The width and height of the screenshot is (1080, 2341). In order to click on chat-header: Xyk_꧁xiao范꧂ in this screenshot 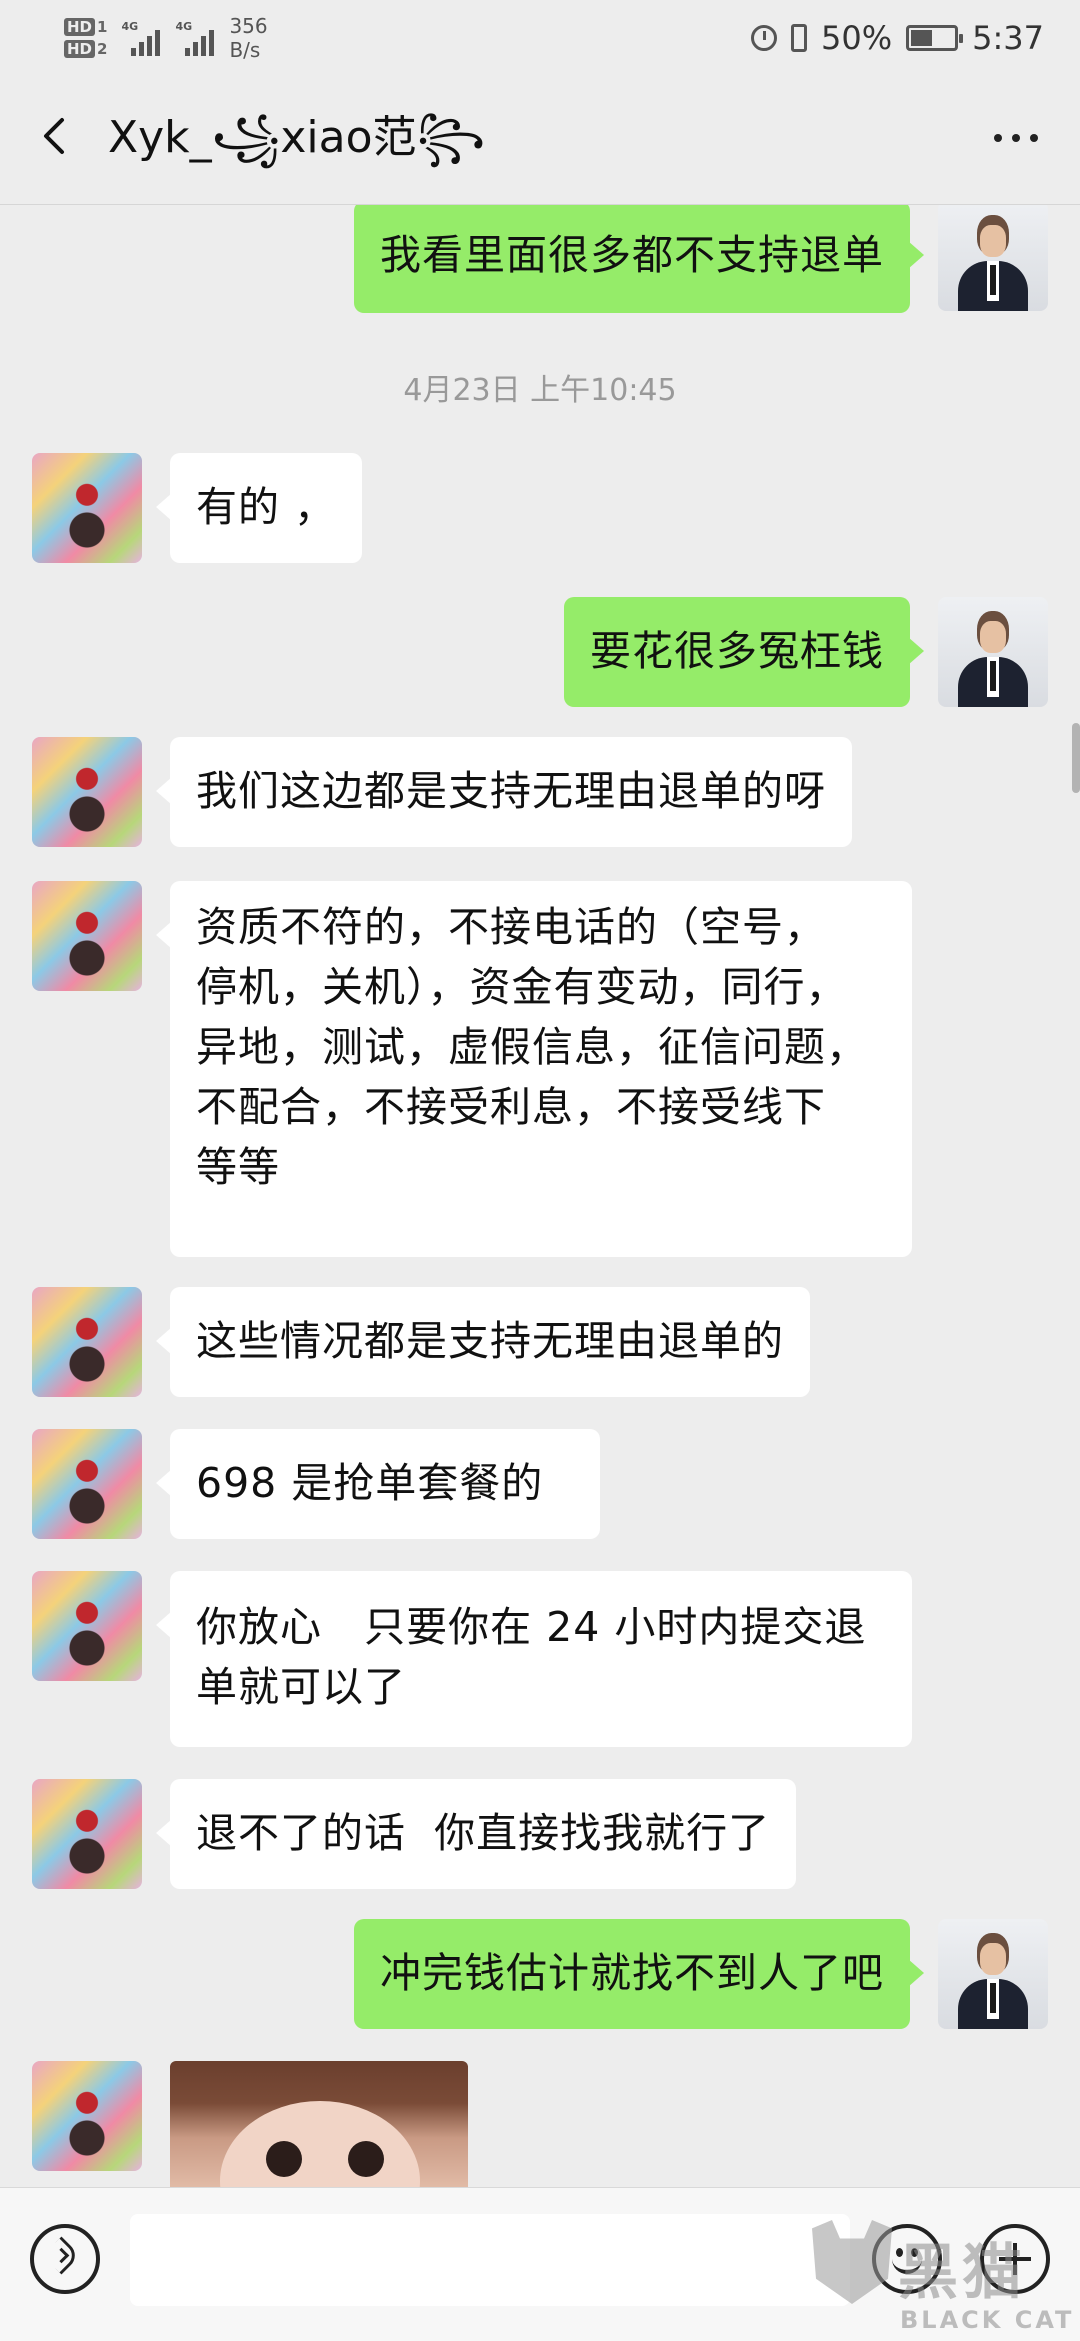, I will do `click(540, 138)`.